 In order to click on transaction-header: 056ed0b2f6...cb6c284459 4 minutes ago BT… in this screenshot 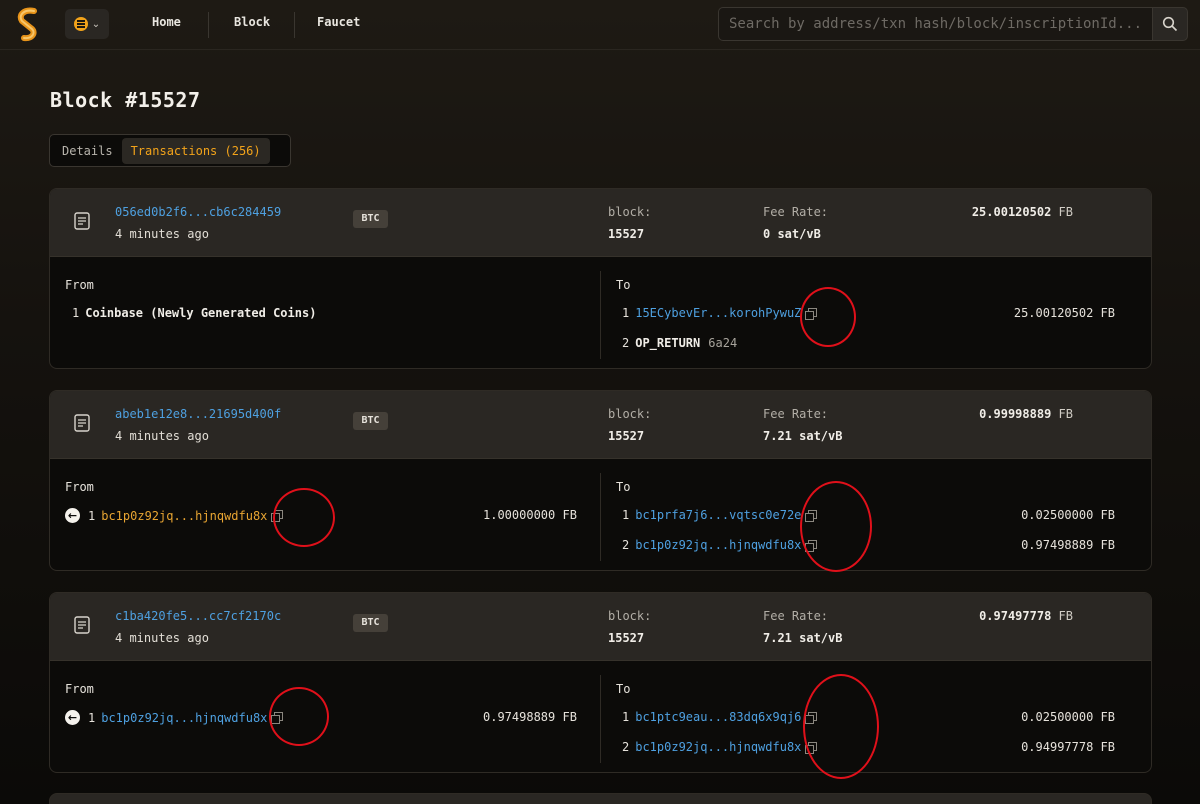, I will do `click(600, 223)`.